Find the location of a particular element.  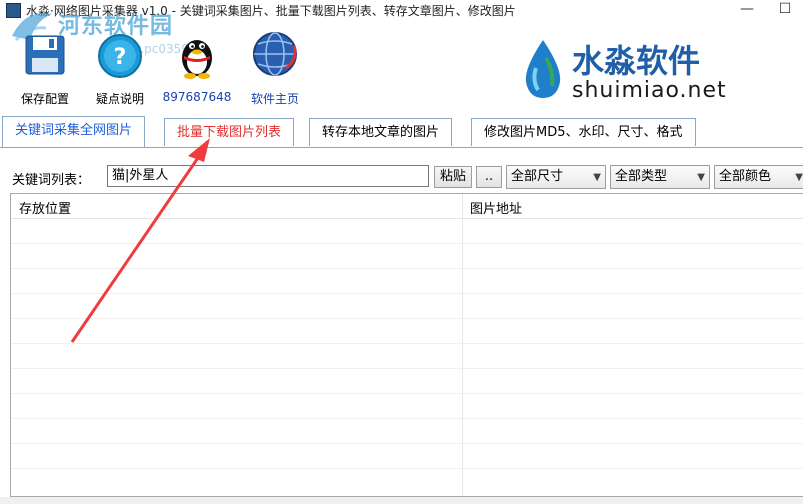

homepage-label: 软件主页 is located at coordinates (274, 99).